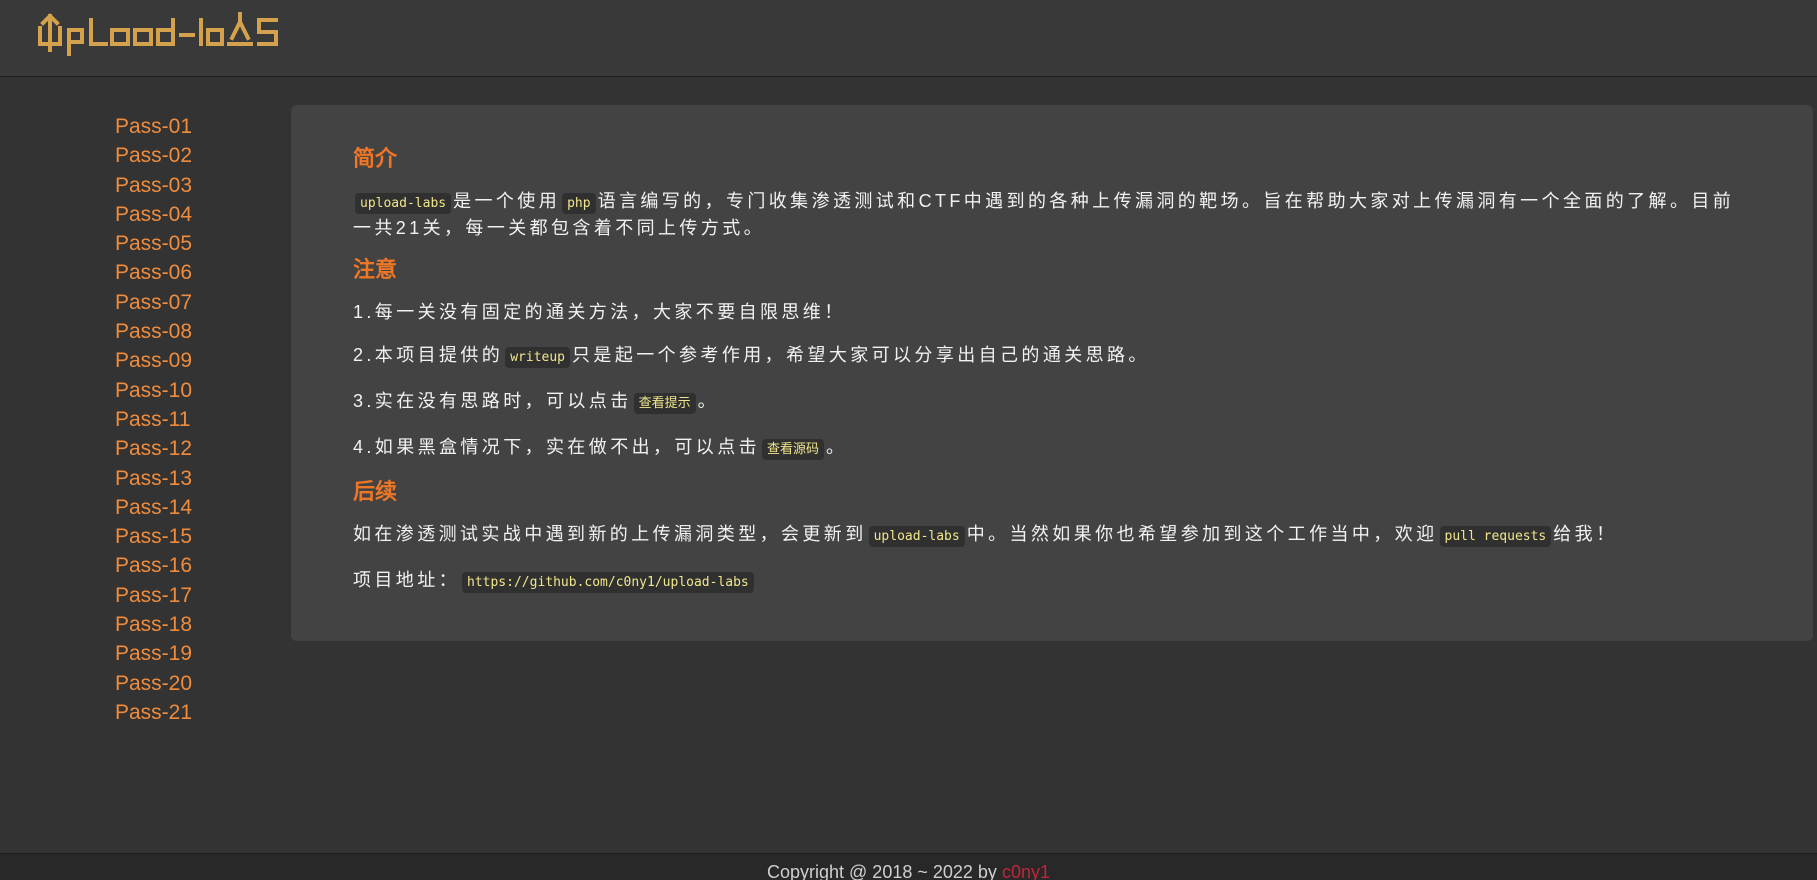  What do you see at coordinates (202, 712) in the screenshot?
I see `sidebar-item-pass-21: Pass-21` at bounding box center [202, 712].